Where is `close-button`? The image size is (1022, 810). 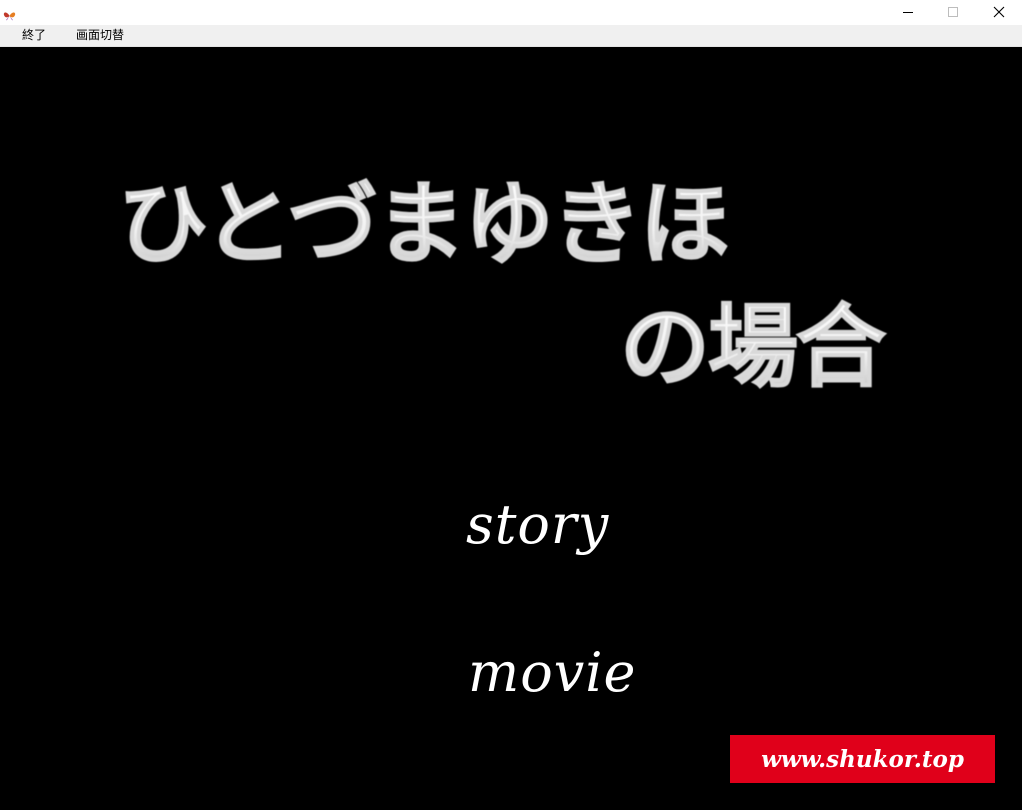 close-button is located at coordinates (999, 12).